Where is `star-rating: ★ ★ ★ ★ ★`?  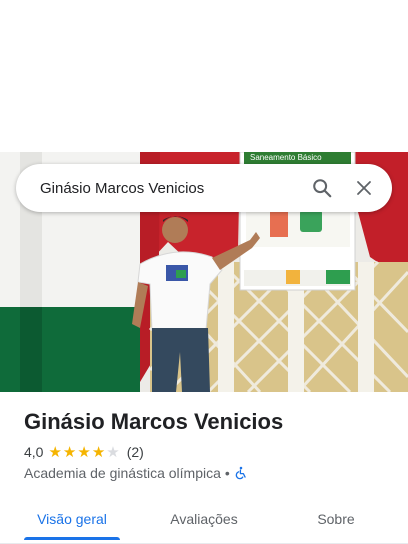
star-rating: ★ ★ ★ ★ ★ is located at coordinates (84, 452).